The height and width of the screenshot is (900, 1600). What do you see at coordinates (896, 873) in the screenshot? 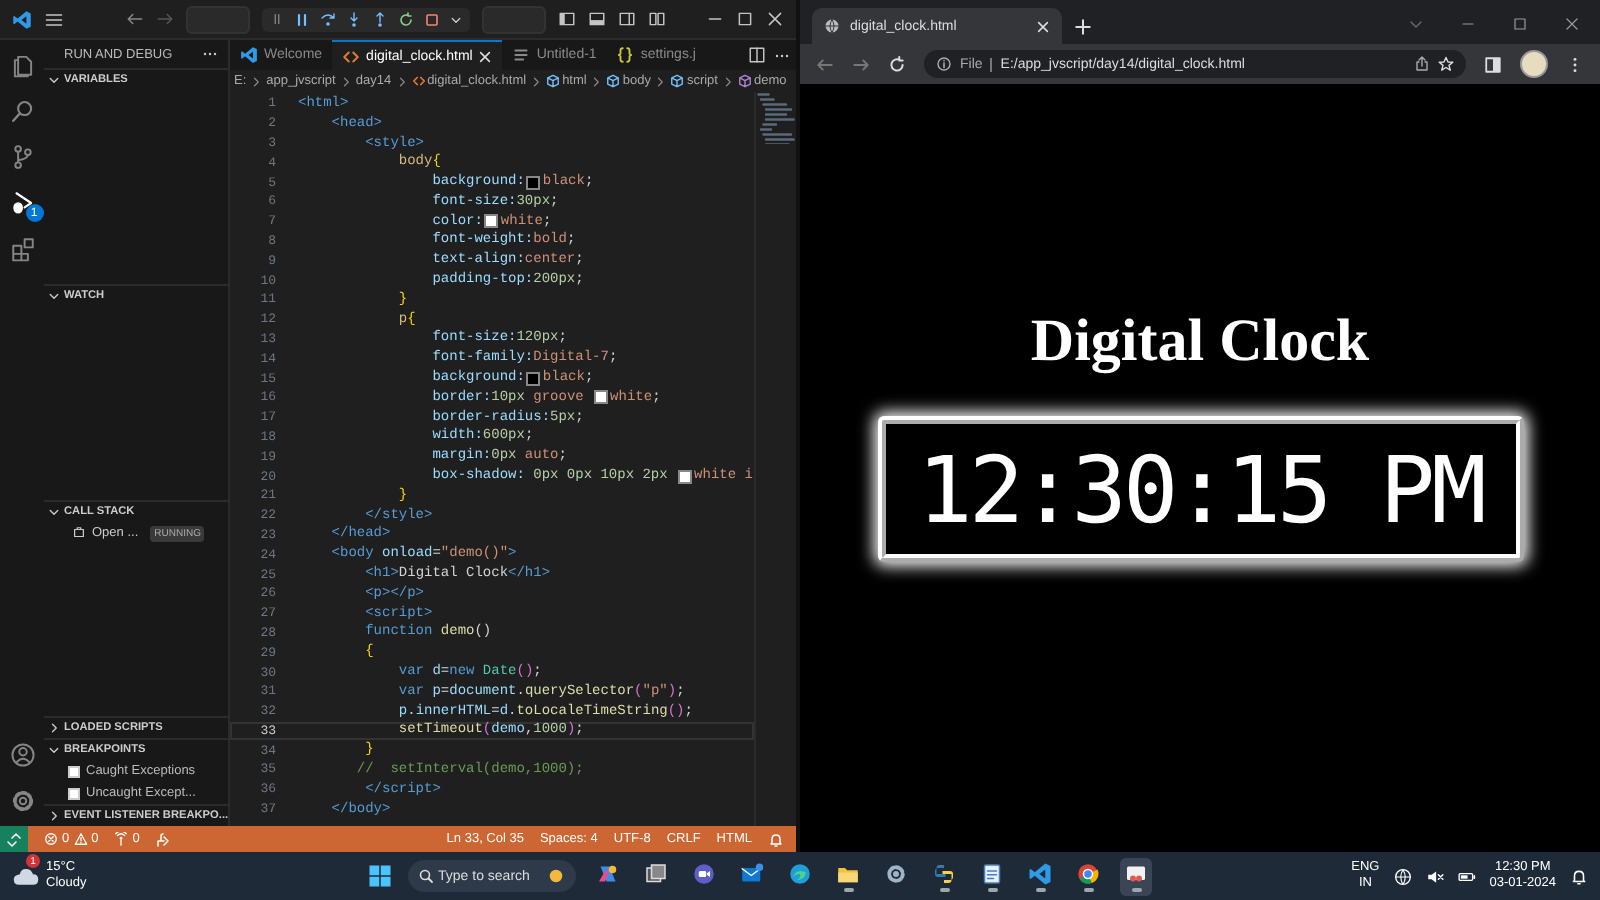
I see `gear-icon` at bounding box center [896, 873].